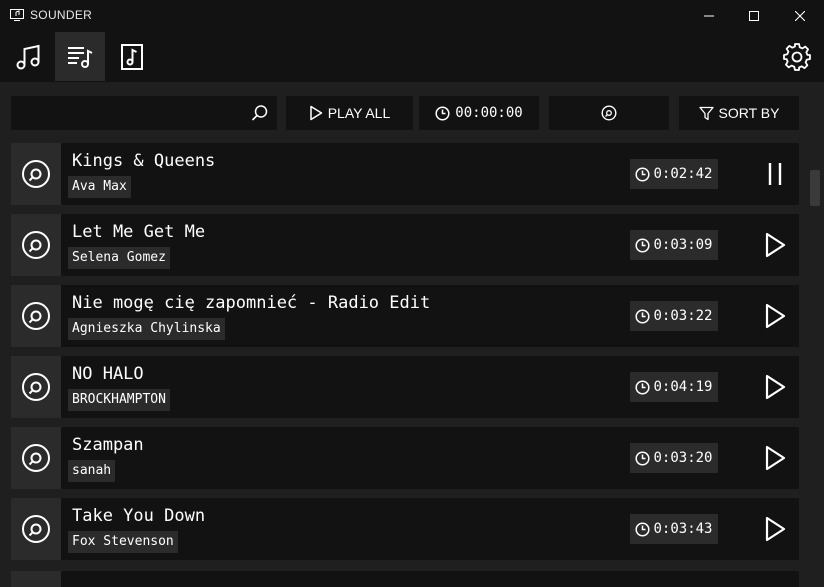  What do you see at coordinates (139, 232) in the screenshot?
I see `song-title: Let Me Get Me` at bounding box center [139, 232].